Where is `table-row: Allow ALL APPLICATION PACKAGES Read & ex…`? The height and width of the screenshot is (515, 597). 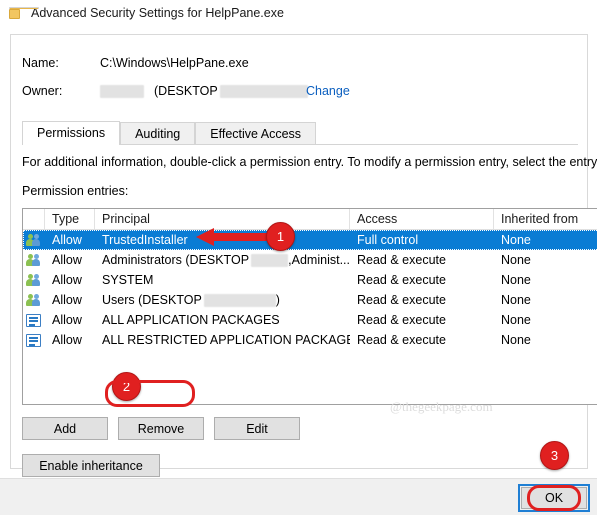 table-row: Allow ALL APPLICATION PACKAGES Read & ex… is located at coordinates (310, 320).